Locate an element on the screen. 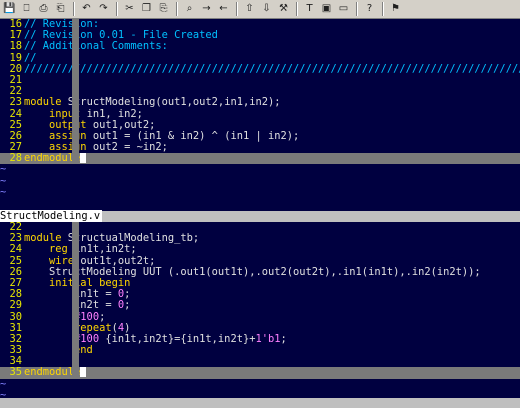 Image resolution: width=520 pixels, height=408 pixels. run-script-icon: ⚒ is located at coordinates (283, 9).